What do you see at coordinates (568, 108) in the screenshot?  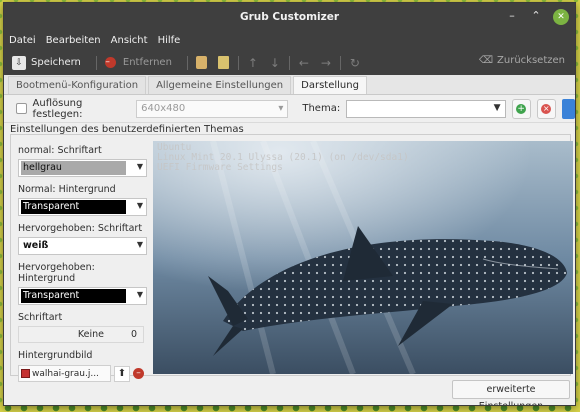 I see `theme-info-button` at bounding box center [568, 108].